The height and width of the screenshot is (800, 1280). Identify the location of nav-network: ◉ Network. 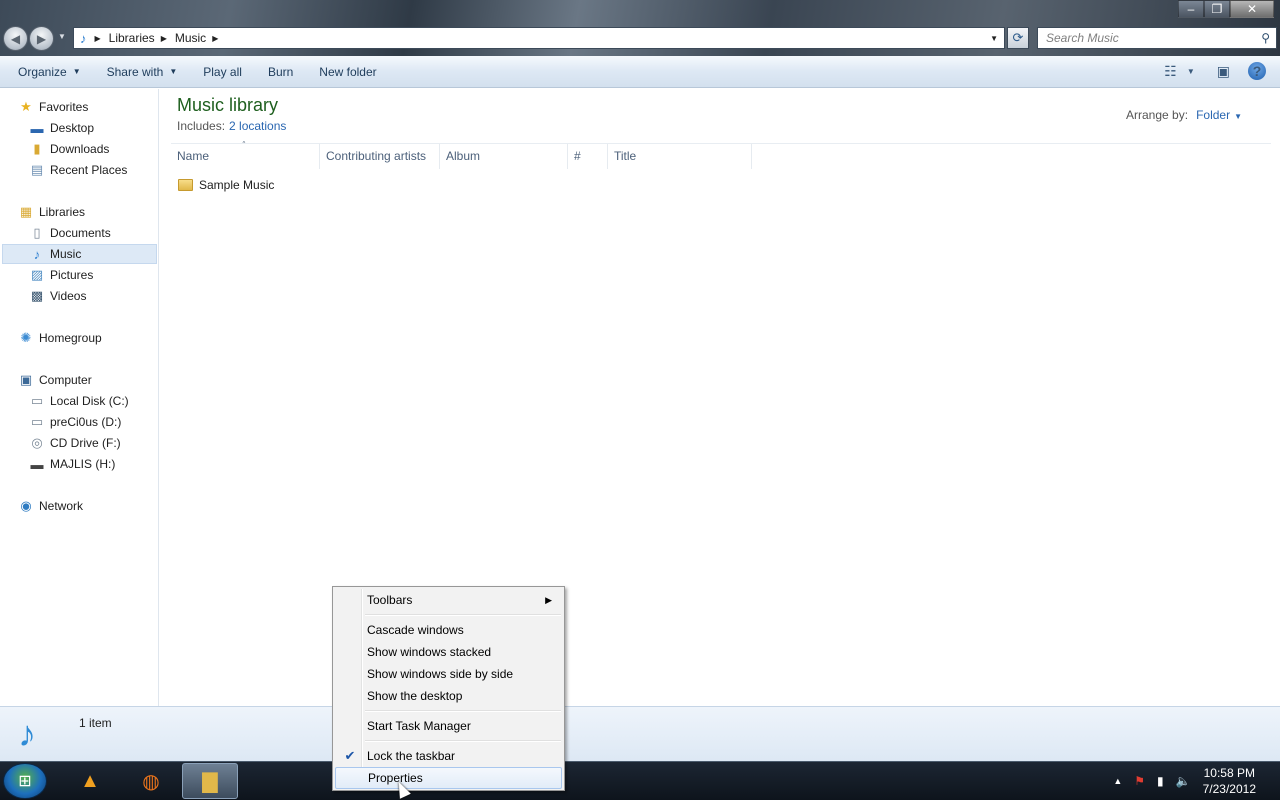
(50, 506).